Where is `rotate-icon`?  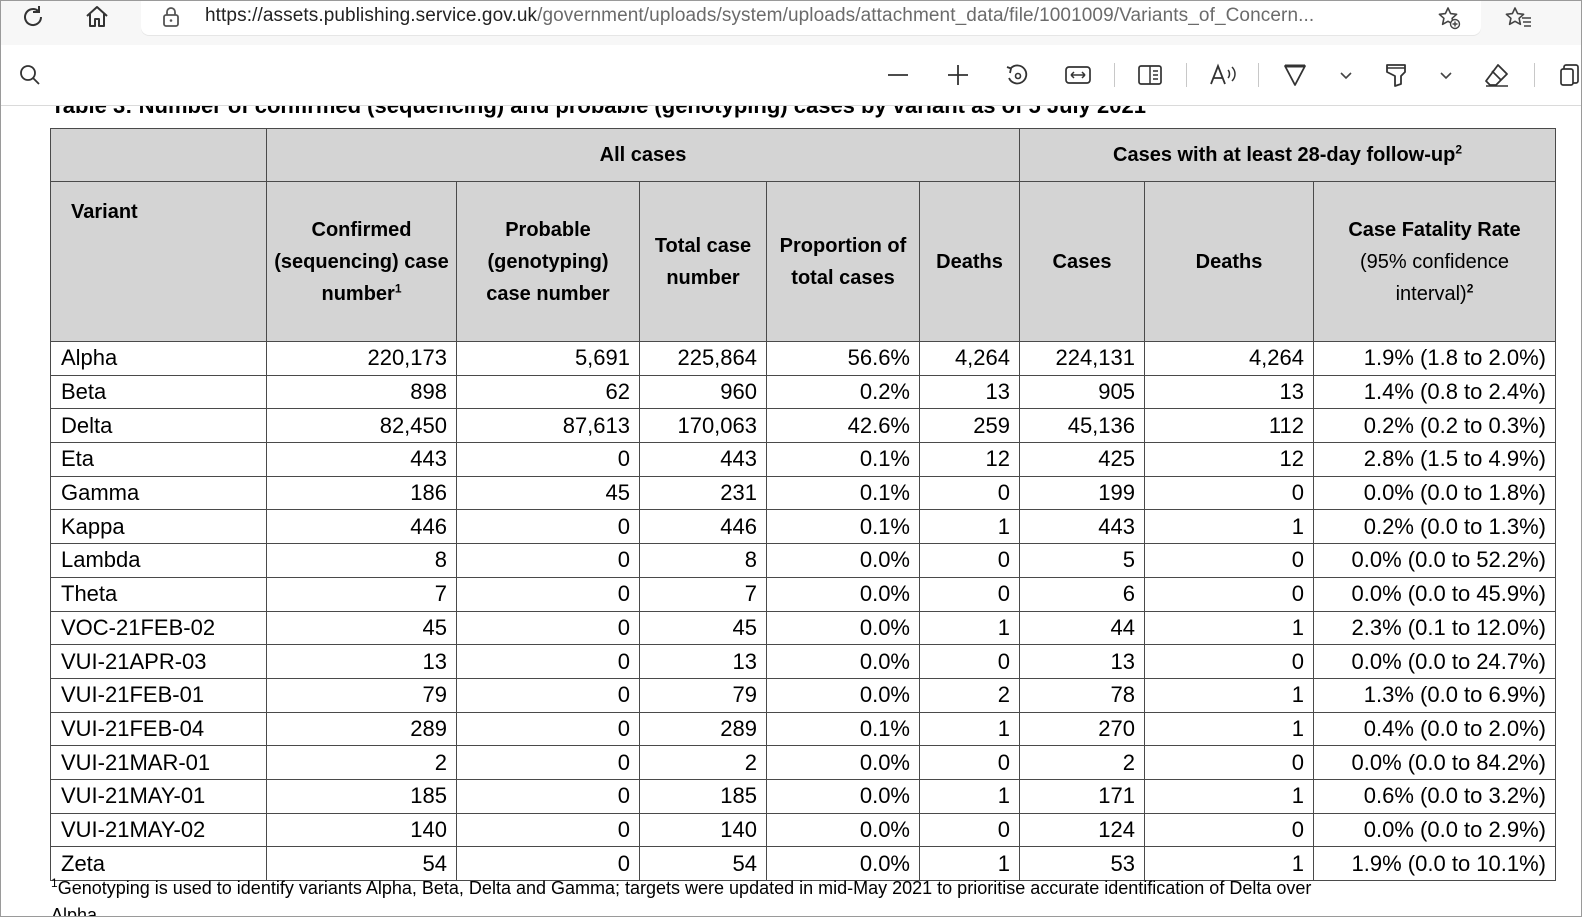
rotate-icon is located at coordinates (1017, 75).